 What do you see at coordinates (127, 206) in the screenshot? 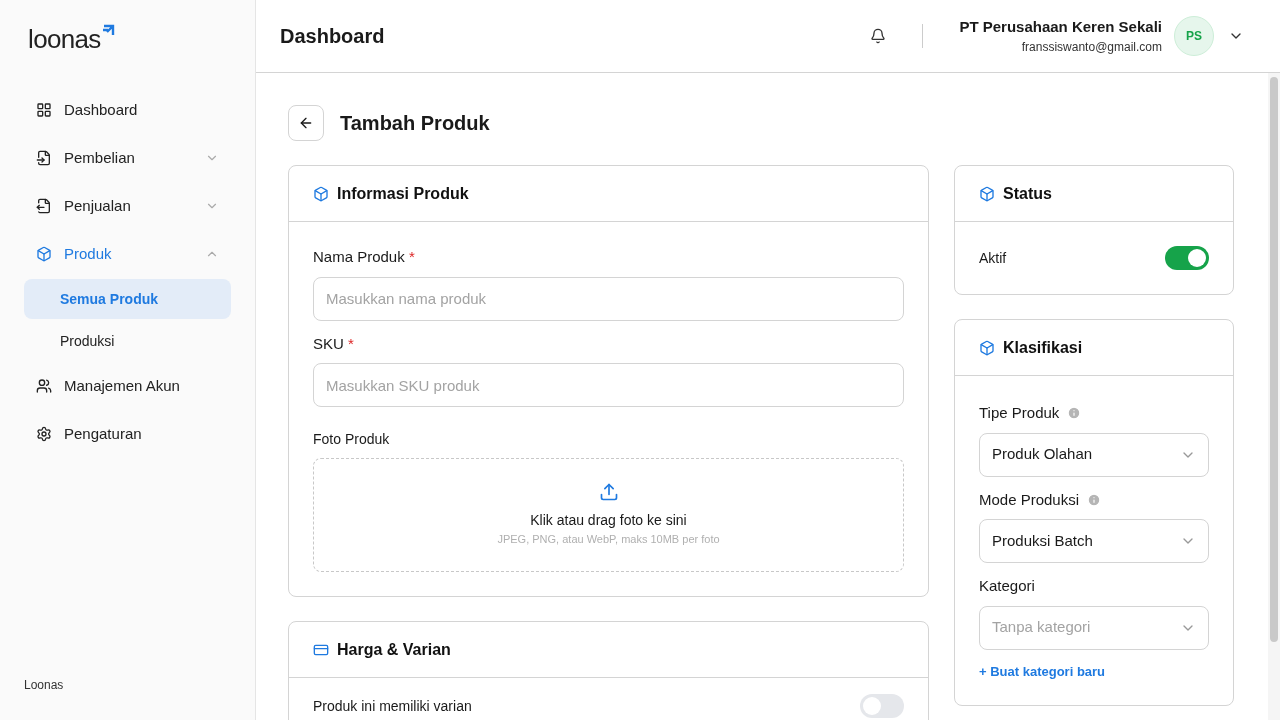
I see `sidebar-item: Penjualan` at bounding box center [127, 206].